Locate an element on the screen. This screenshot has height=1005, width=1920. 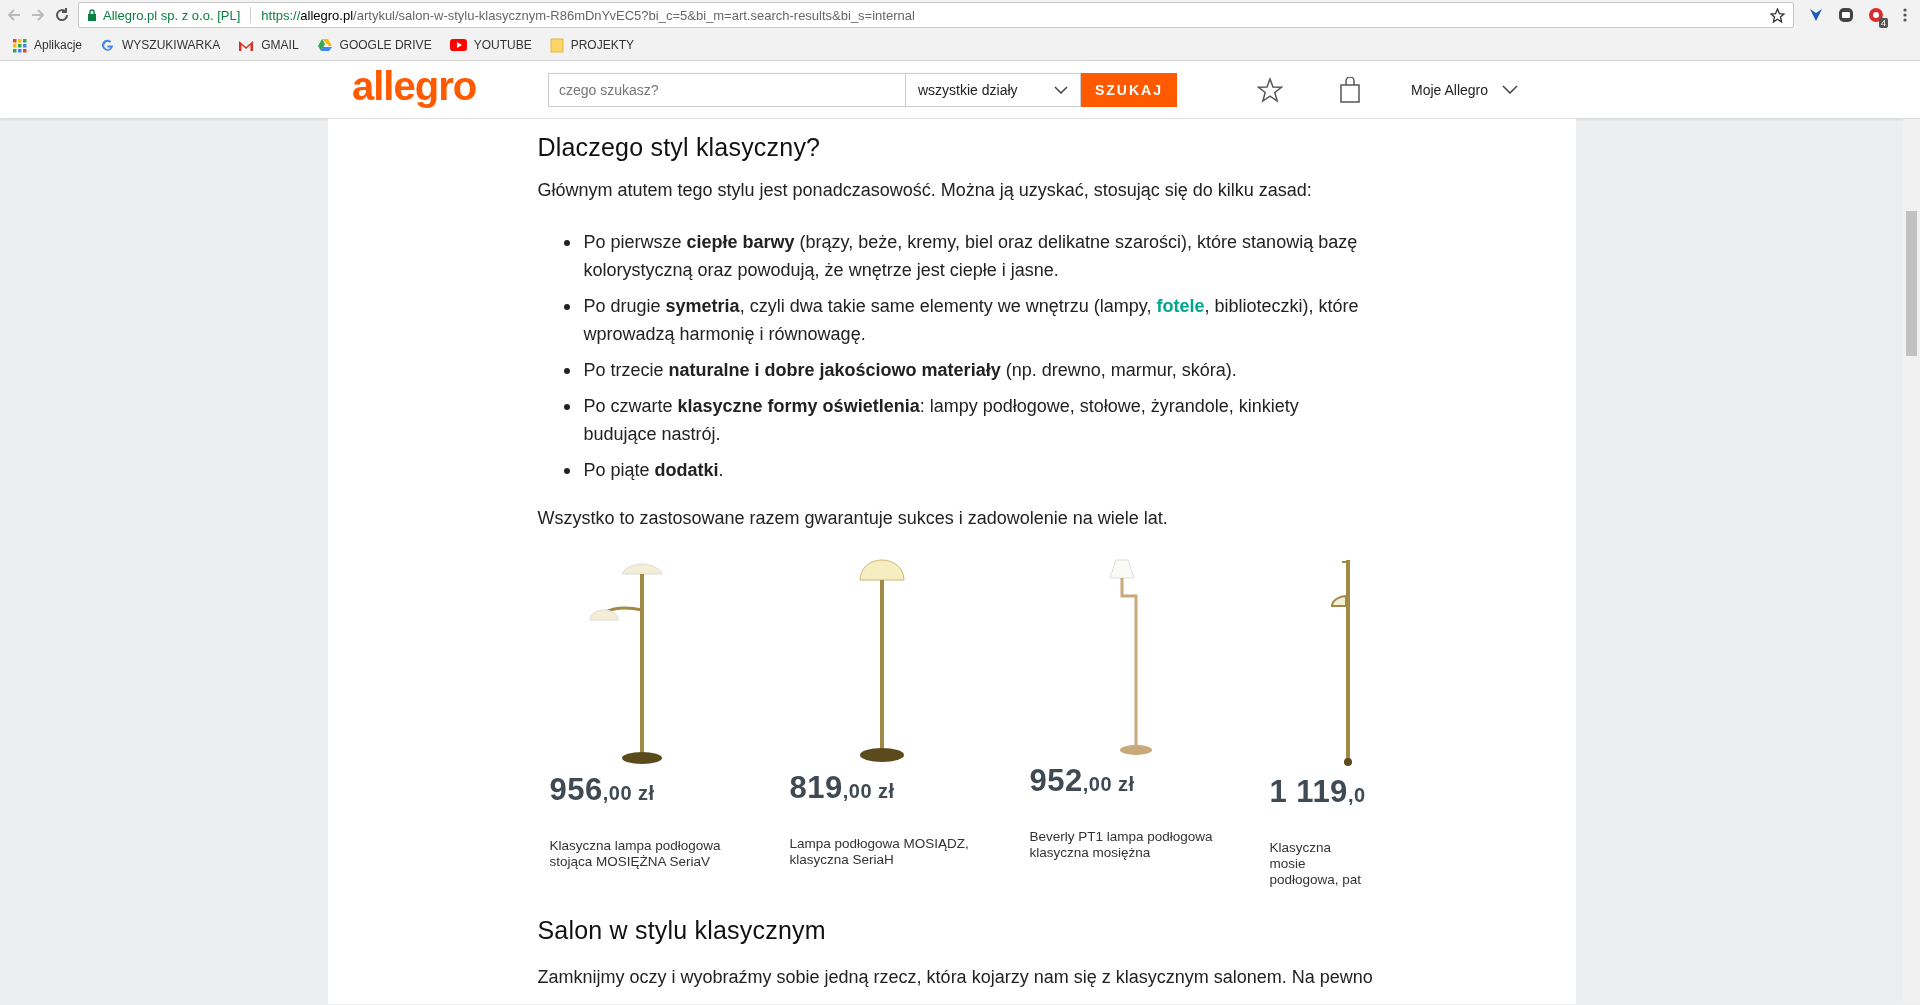
product-title: Lampa podłogowa MOSIĄDZ, klasyczna SeriaH is located at coordinates (894, 852).